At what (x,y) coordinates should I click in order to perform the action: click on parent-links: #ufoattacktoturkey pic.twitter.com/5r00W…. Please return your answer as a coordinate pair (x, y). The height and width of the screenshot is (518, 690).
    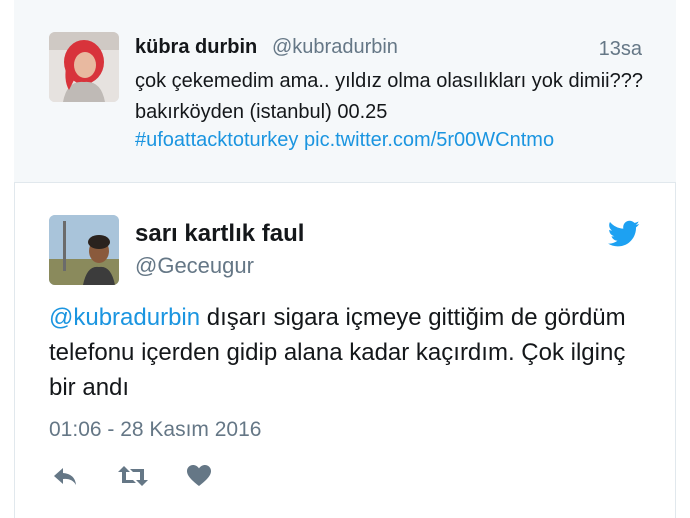
    Looking at the image, I should click on (344, 140).